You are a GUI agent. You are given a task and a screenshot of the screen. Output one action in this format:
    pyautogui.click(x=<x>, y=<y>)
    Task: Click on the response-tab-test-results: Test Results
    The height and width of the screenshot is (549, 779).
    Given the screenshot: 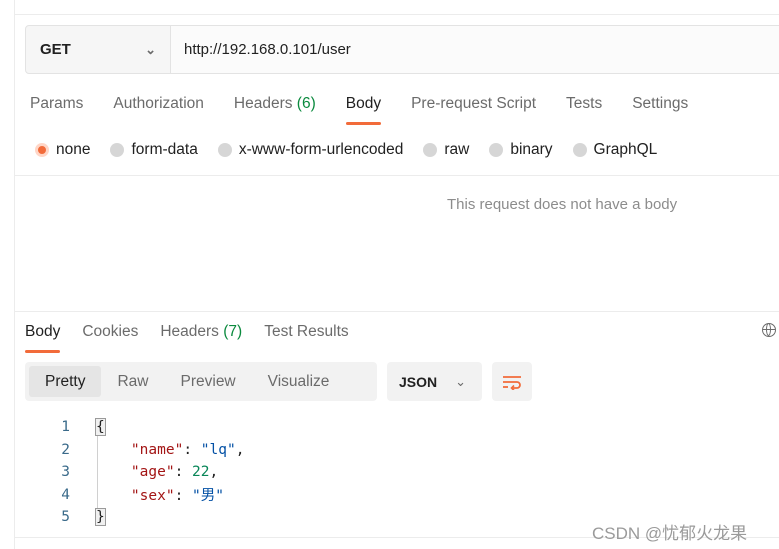 What is the action you would take?
    pyautogui.click(x=306, y=338)
    